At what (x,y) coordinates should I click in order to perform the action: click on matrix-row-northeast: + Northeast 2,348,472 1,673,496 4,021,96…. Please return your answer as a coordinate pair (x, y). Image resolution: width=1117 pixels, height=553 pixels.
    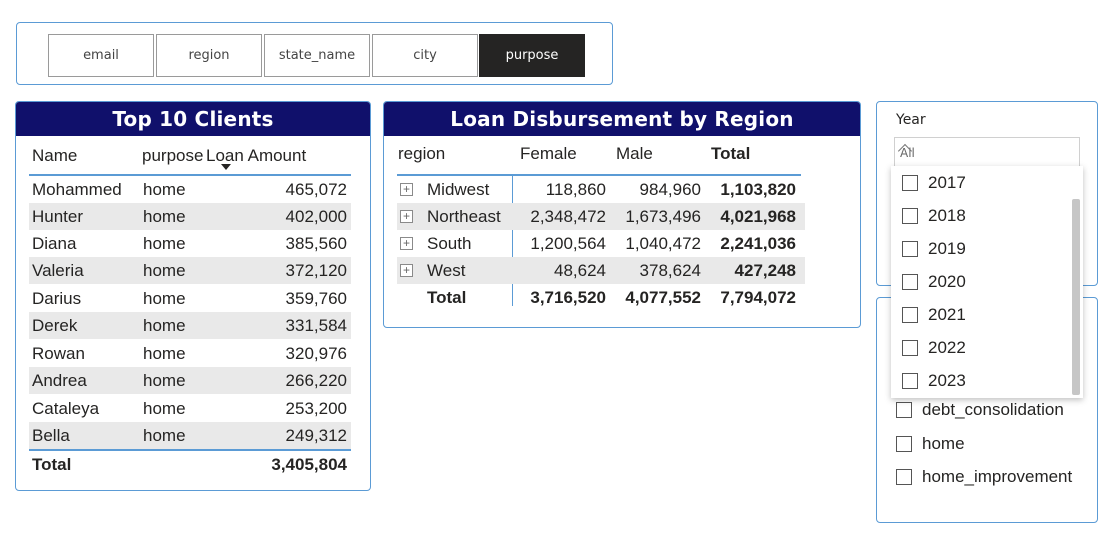
    Looking at the image, I should click on (601, 216).